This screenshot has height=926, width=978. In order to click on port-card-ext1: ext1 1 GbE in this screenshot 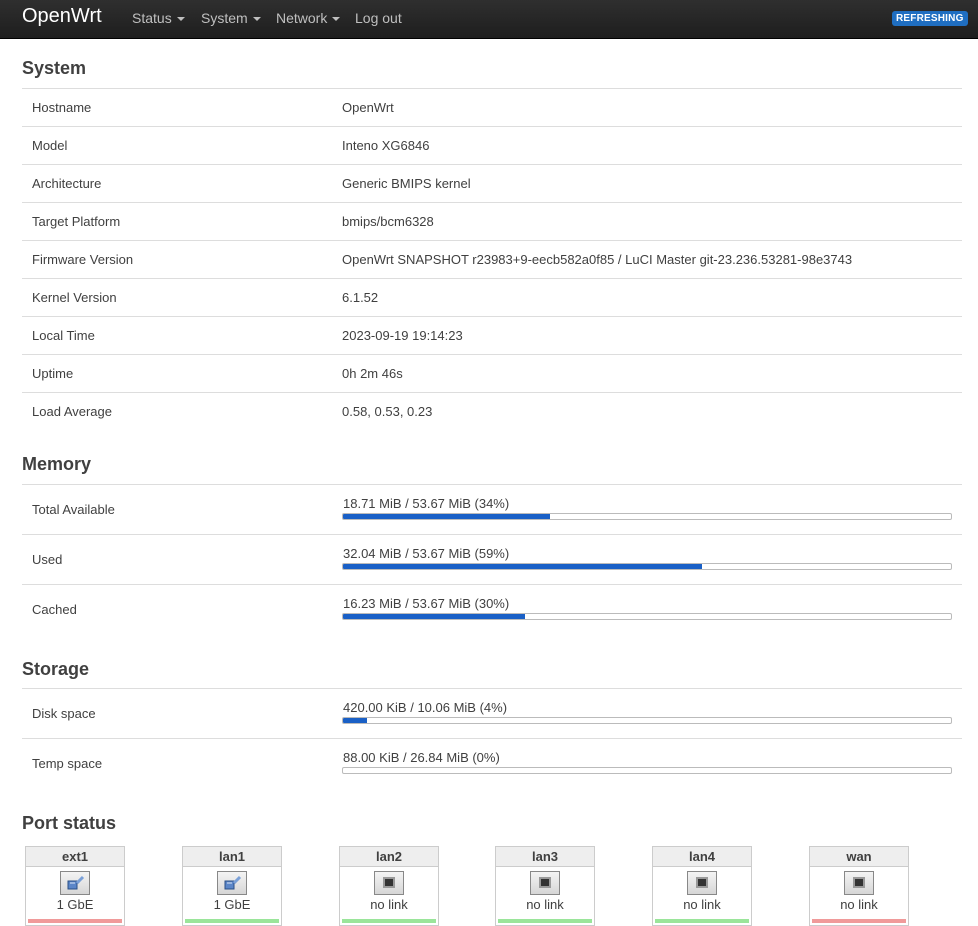, I will do `click(75, 886)`.